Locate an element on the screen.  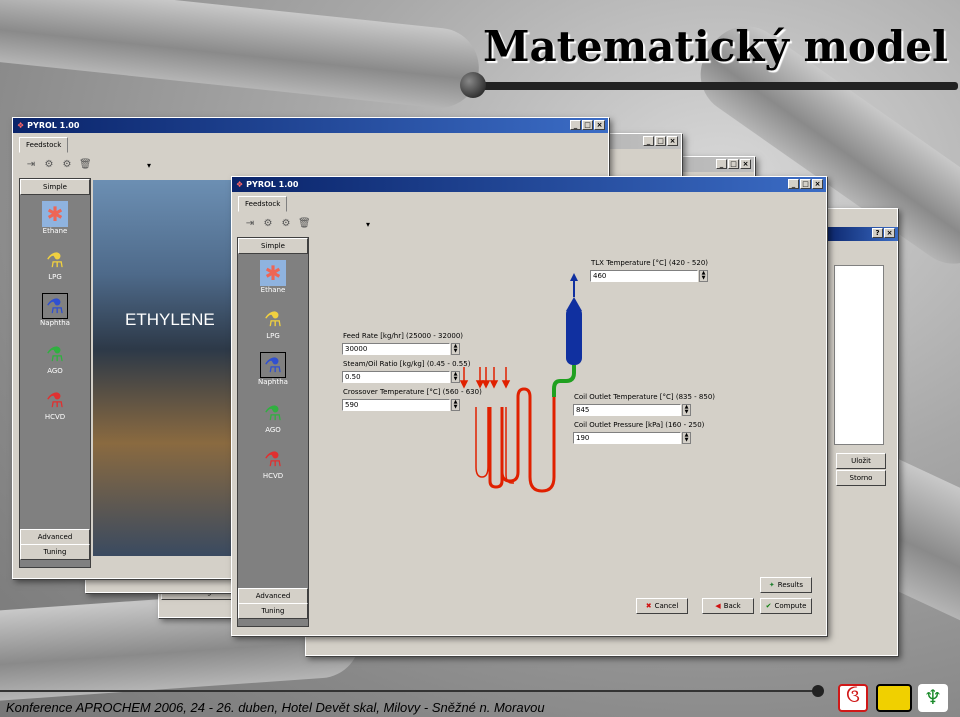
cot-spinner: ▲ ▼ is located at coordinates (686, 410).